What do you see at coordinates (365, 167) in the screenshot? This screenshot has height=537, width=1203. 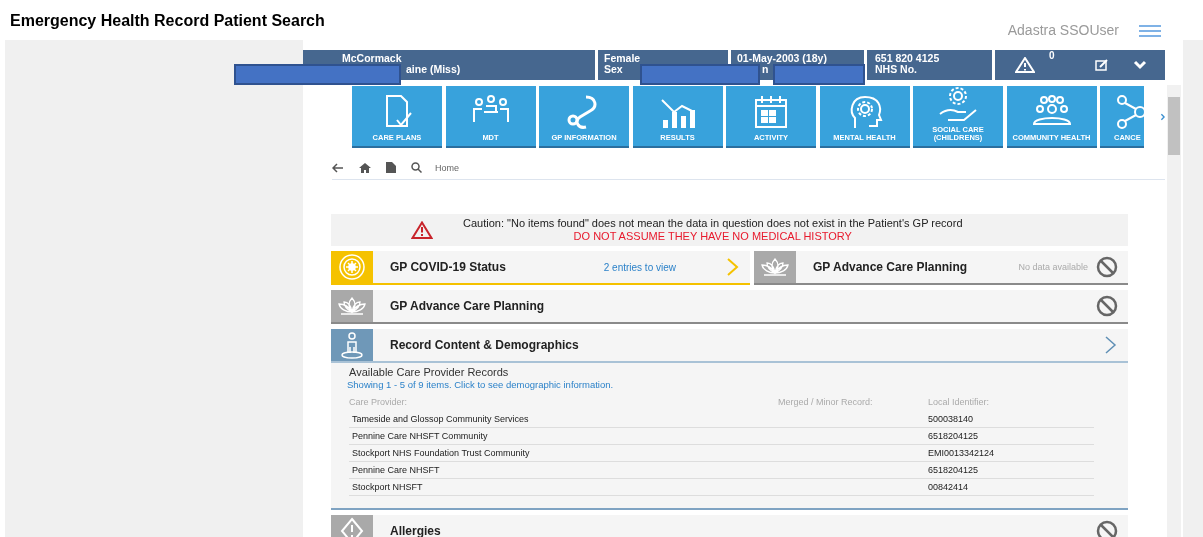 I see `home-icon` at bounding box center [365, 167].